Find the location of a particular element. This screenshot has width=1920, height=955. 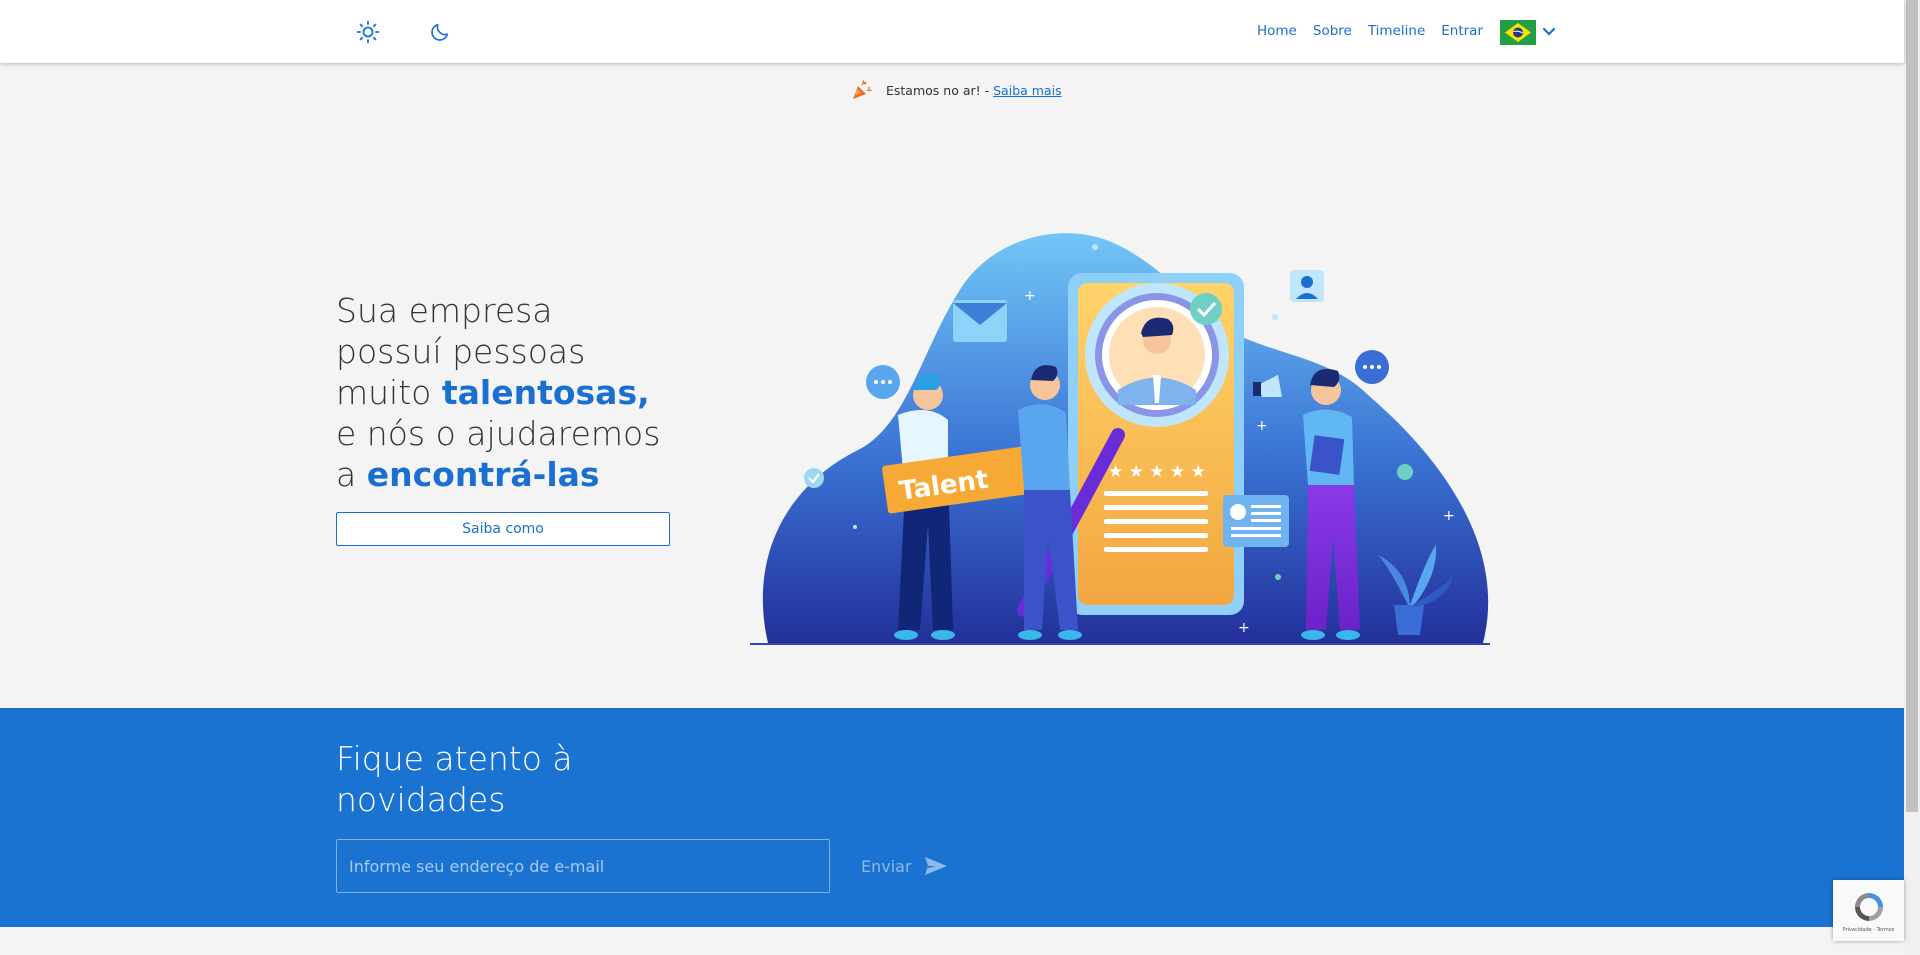

page-bottom is located at coordinates (952, 941).